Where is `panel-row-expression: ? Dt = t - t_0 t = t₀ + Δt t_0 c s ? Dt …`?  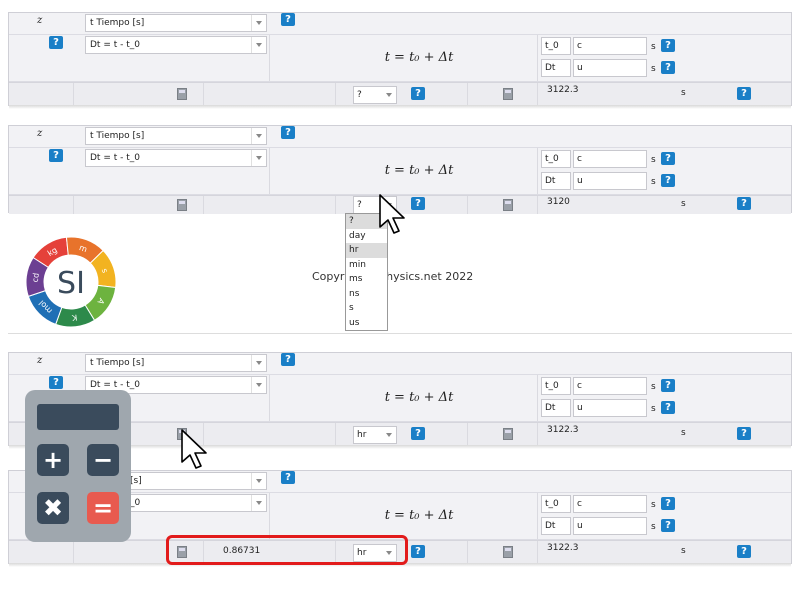
panel-row-expression: ? Dt = t - t_0 t = t₀ + Δt t_0 c s ? Dt … is located at coordinates (400, 58).